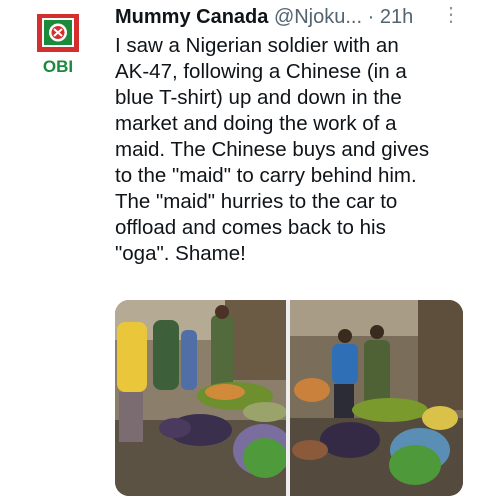  I want to click on tweet-header: Mummy Canada @Njoku... · 21h, so click(290, 18).